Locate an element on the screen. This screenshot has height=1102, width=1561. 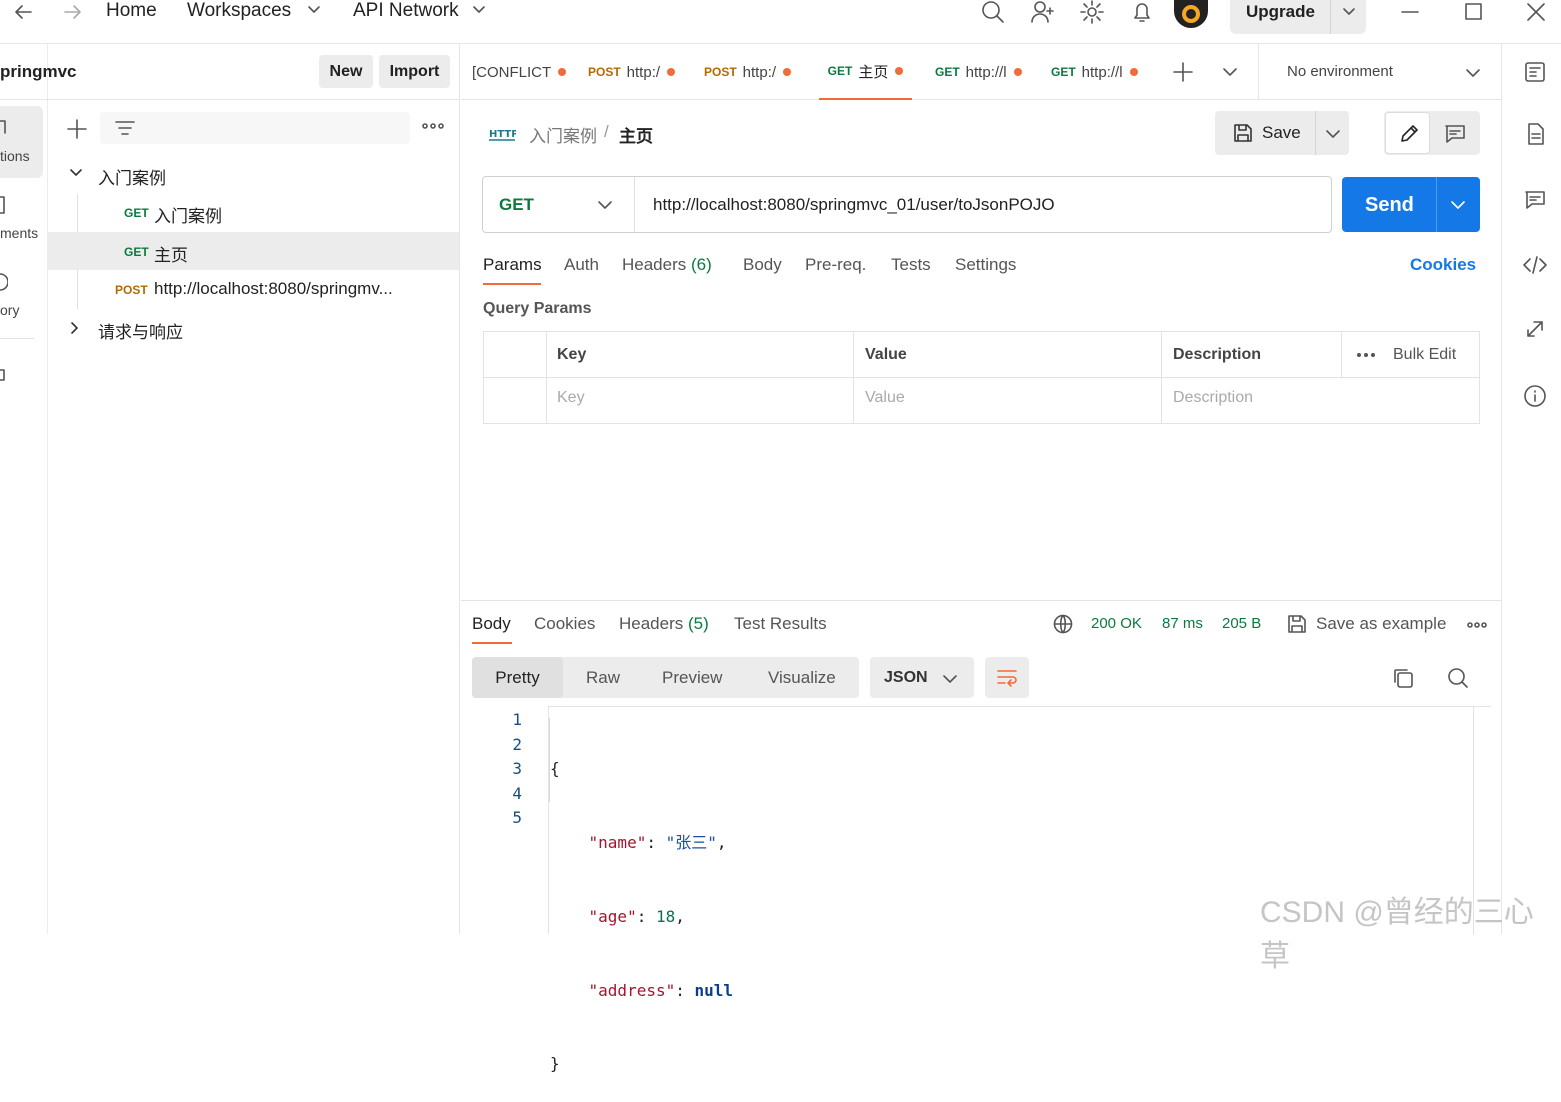
request-tab-active: GET 主页 is located at coordinates (865, 72).